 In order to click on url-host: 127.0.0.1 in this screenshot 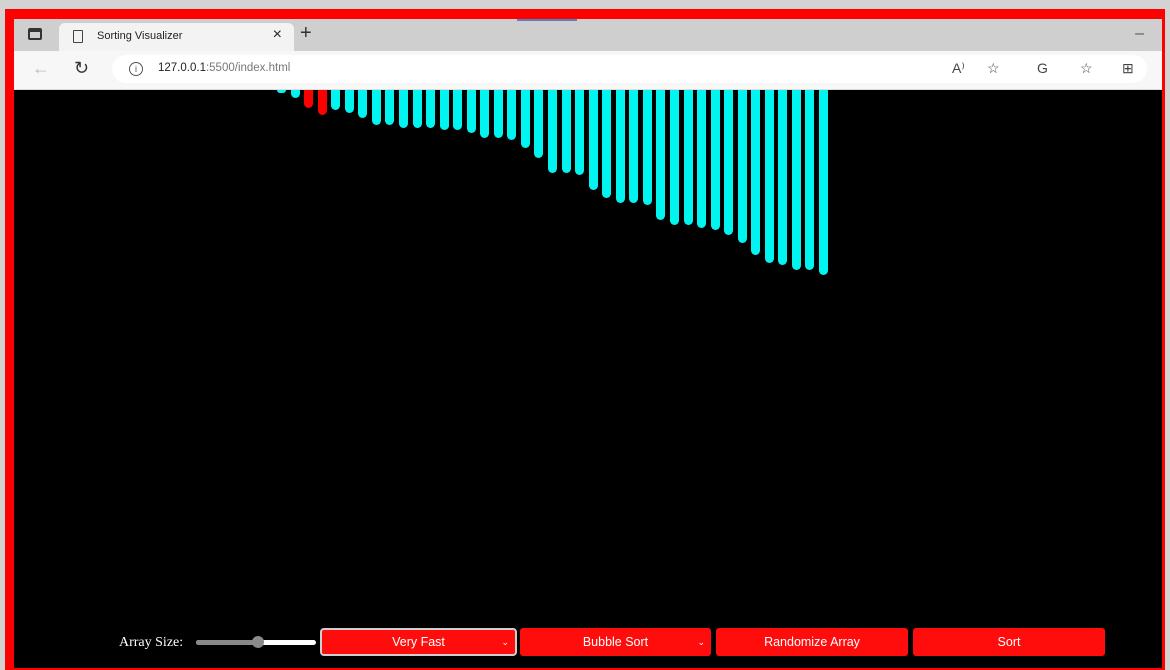, I will do `click(182, 68)`.